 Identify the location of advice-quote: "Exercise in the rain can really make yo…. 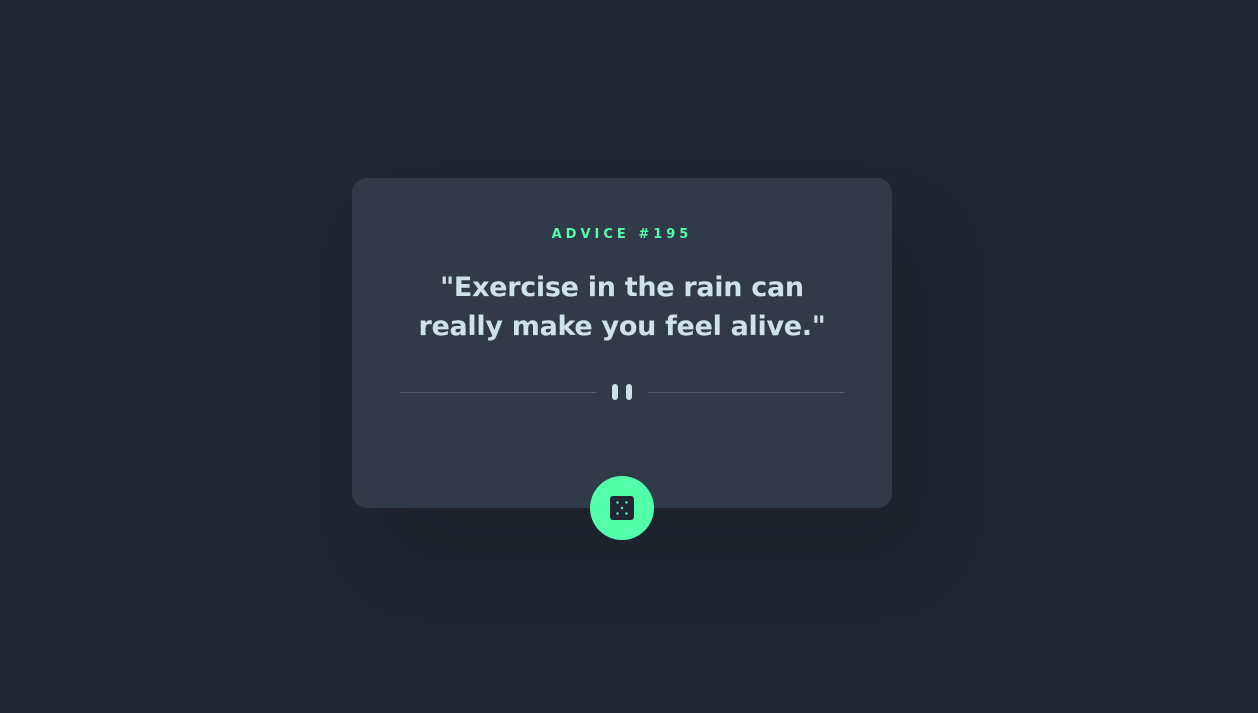
(622, 307).